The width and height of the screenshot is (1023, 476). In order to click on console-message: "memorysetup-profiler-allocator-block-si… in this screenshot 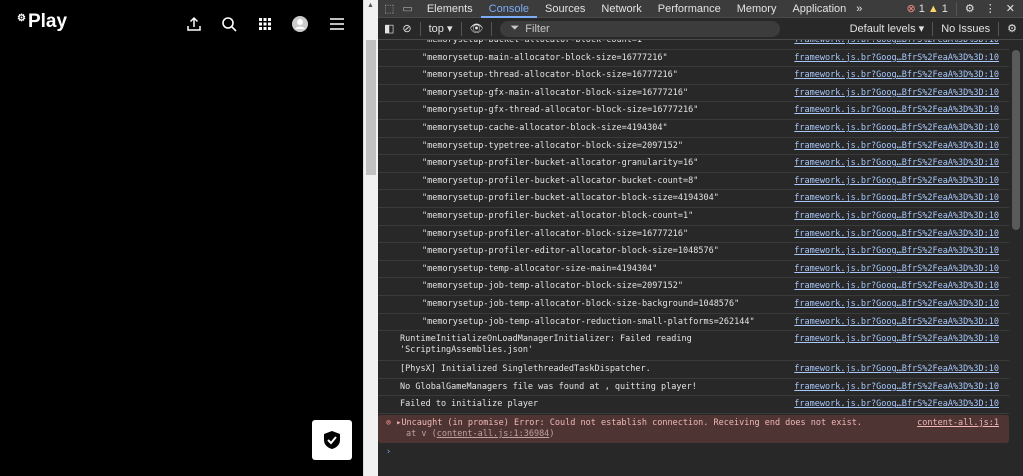, I will do `click(693, 235)`.